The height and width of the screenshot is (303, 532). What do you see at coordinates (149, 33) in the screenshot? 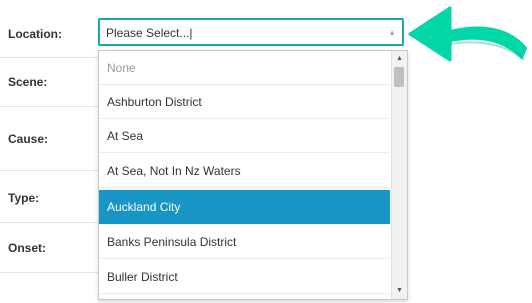
I see `location-select-value: Please Select...|` at bounding box center [149, 33].